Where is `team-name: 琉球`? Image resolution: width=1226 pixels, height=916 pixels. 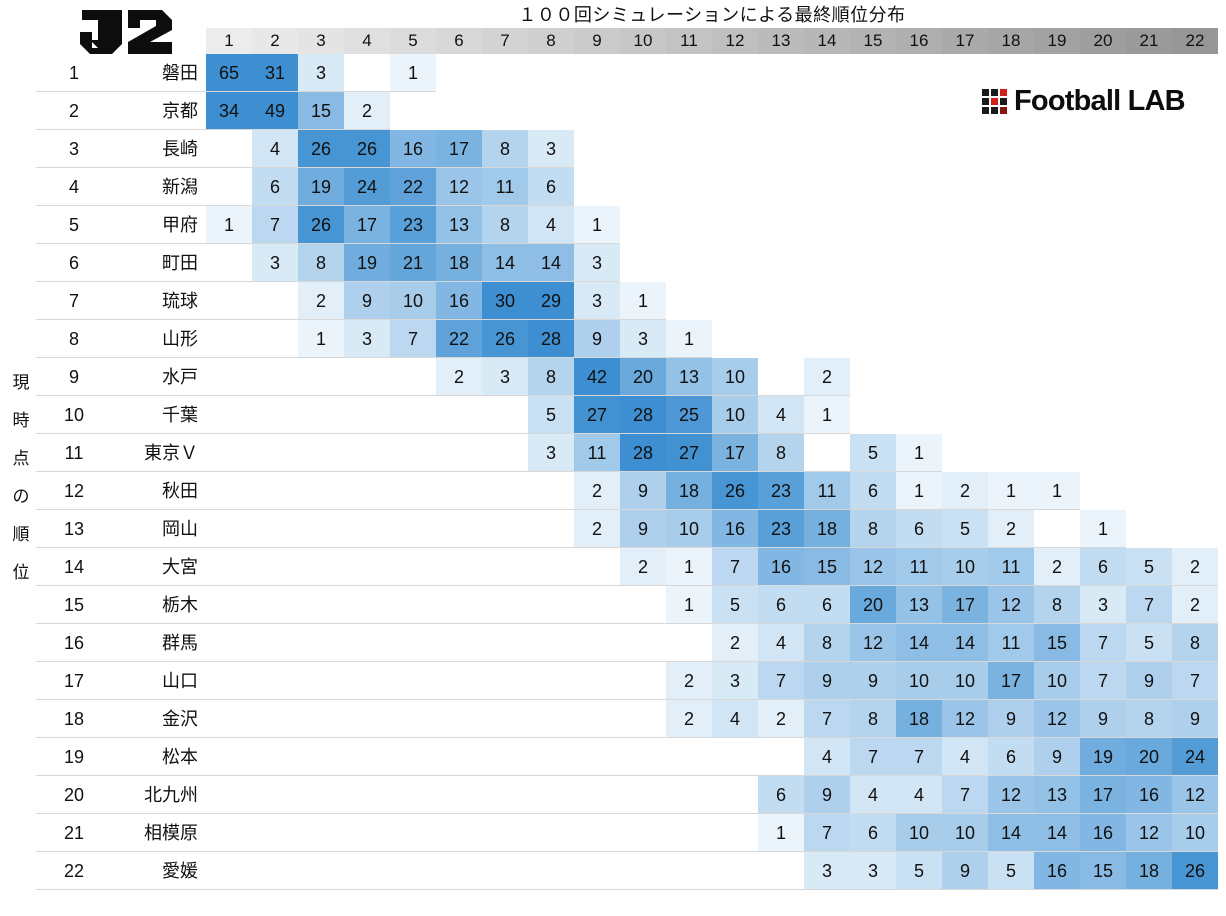
team-name: 琉球 is located at coordinates (153, 301).